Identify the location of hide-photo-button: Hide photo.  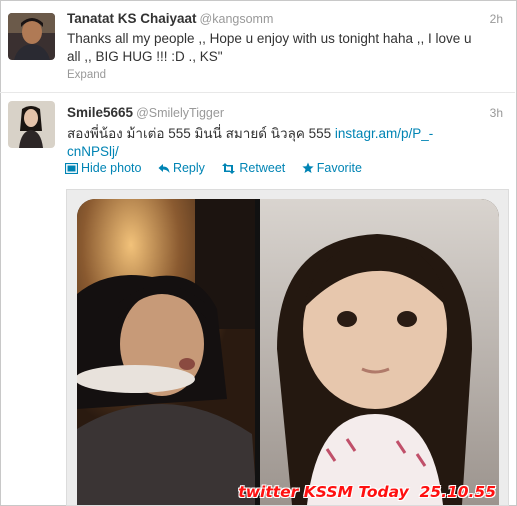
(103, 168).